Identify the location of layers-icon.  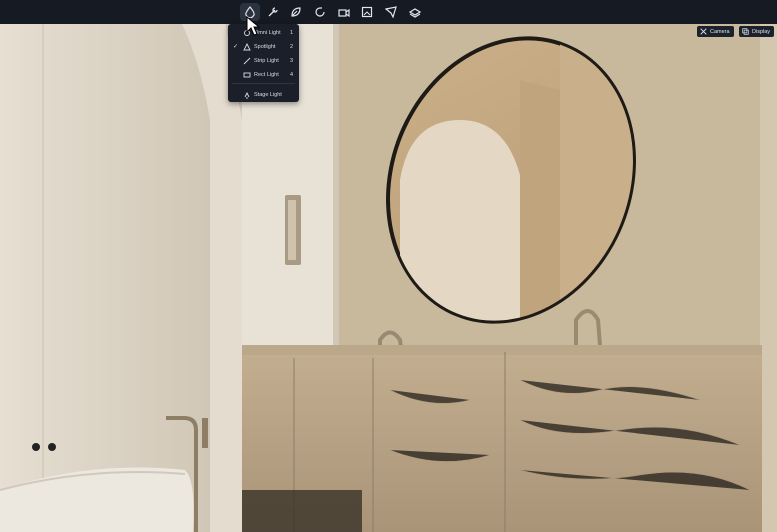
(415, 13).